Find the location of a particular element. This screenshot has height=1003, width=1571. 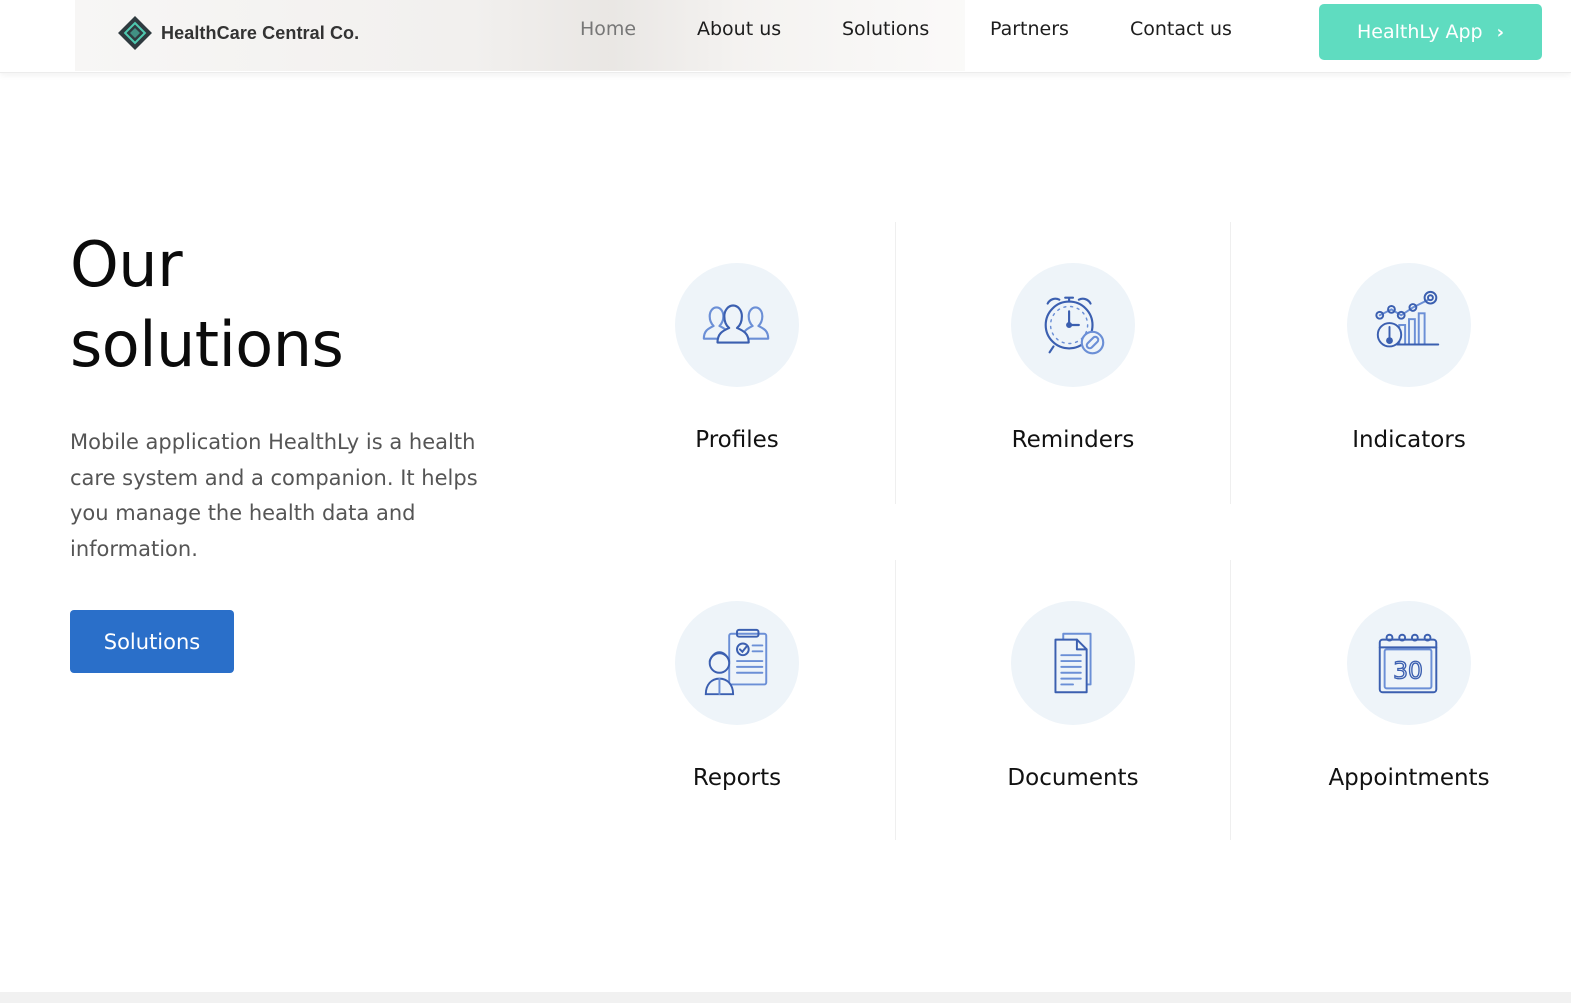

solution-card-profiles: Profiles is located at coordinates (737, 362).